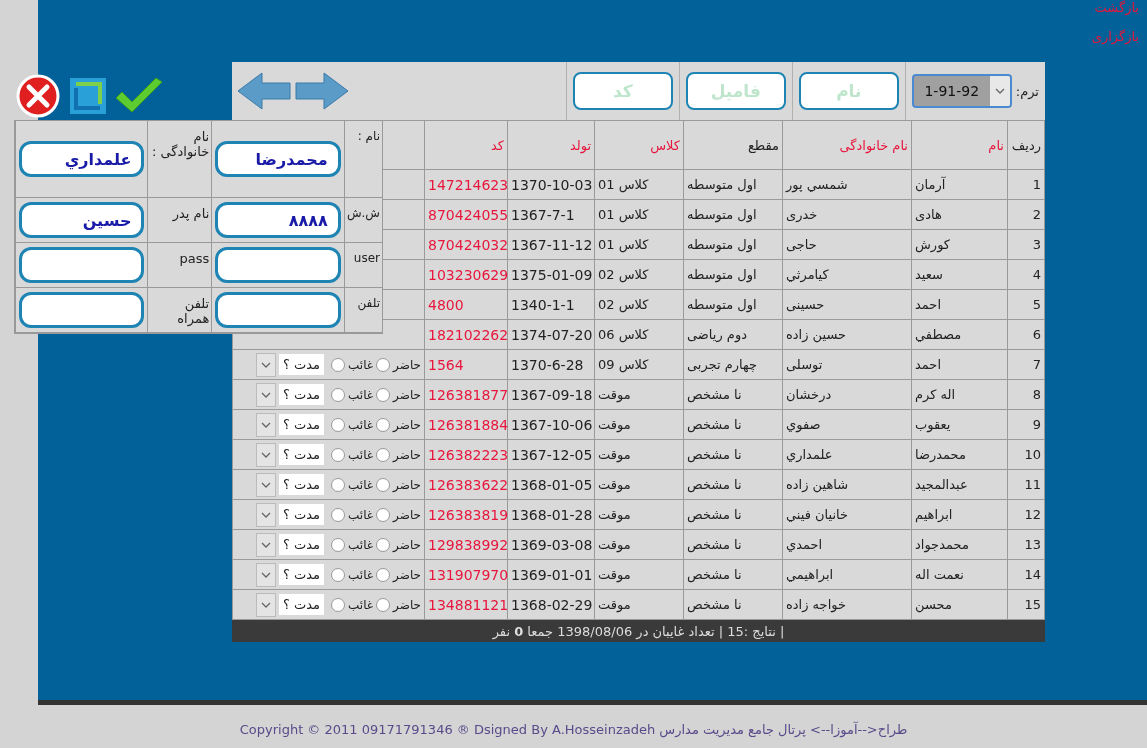 This screenshot has width=1147, height=748. What do you see at coordinates (959, 514) in the screenshot?
I see `table-cell: ابراهيم` at bounding box center [959, 514].